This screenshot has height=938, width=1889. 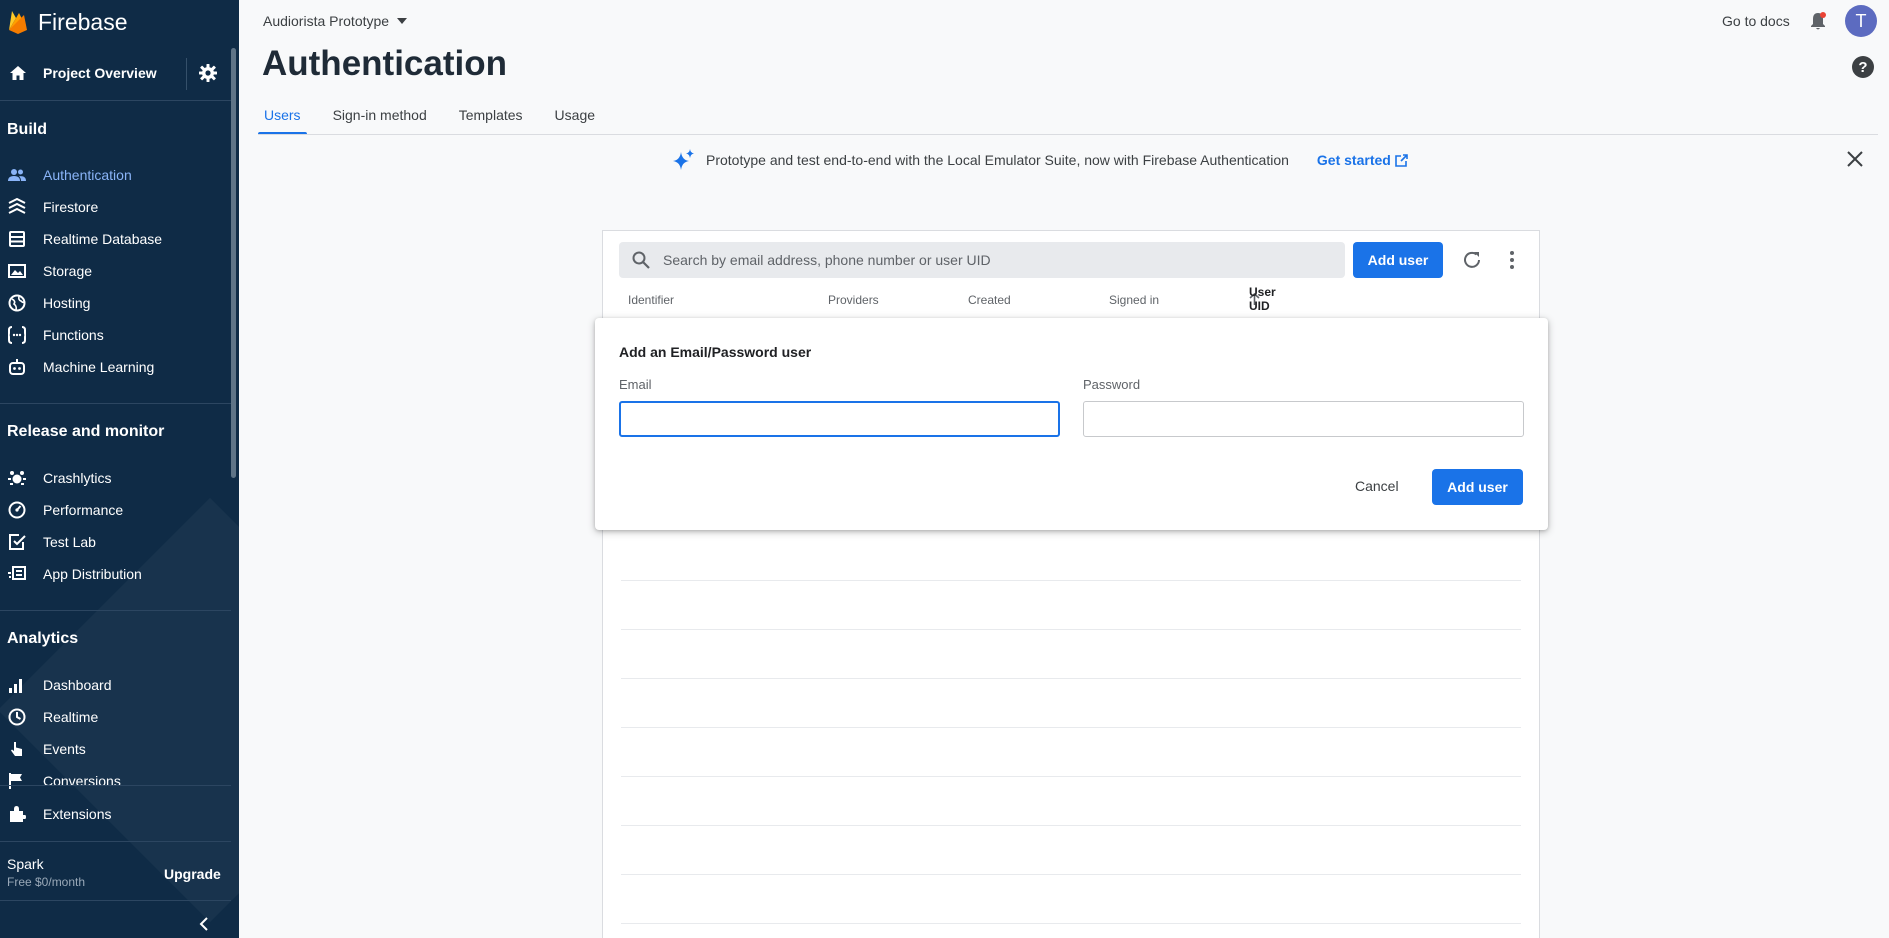 What do you see at coordinates (1401, 160) in the screenshot?
I see `external-link-icon` at bounding box center [1401, 160].